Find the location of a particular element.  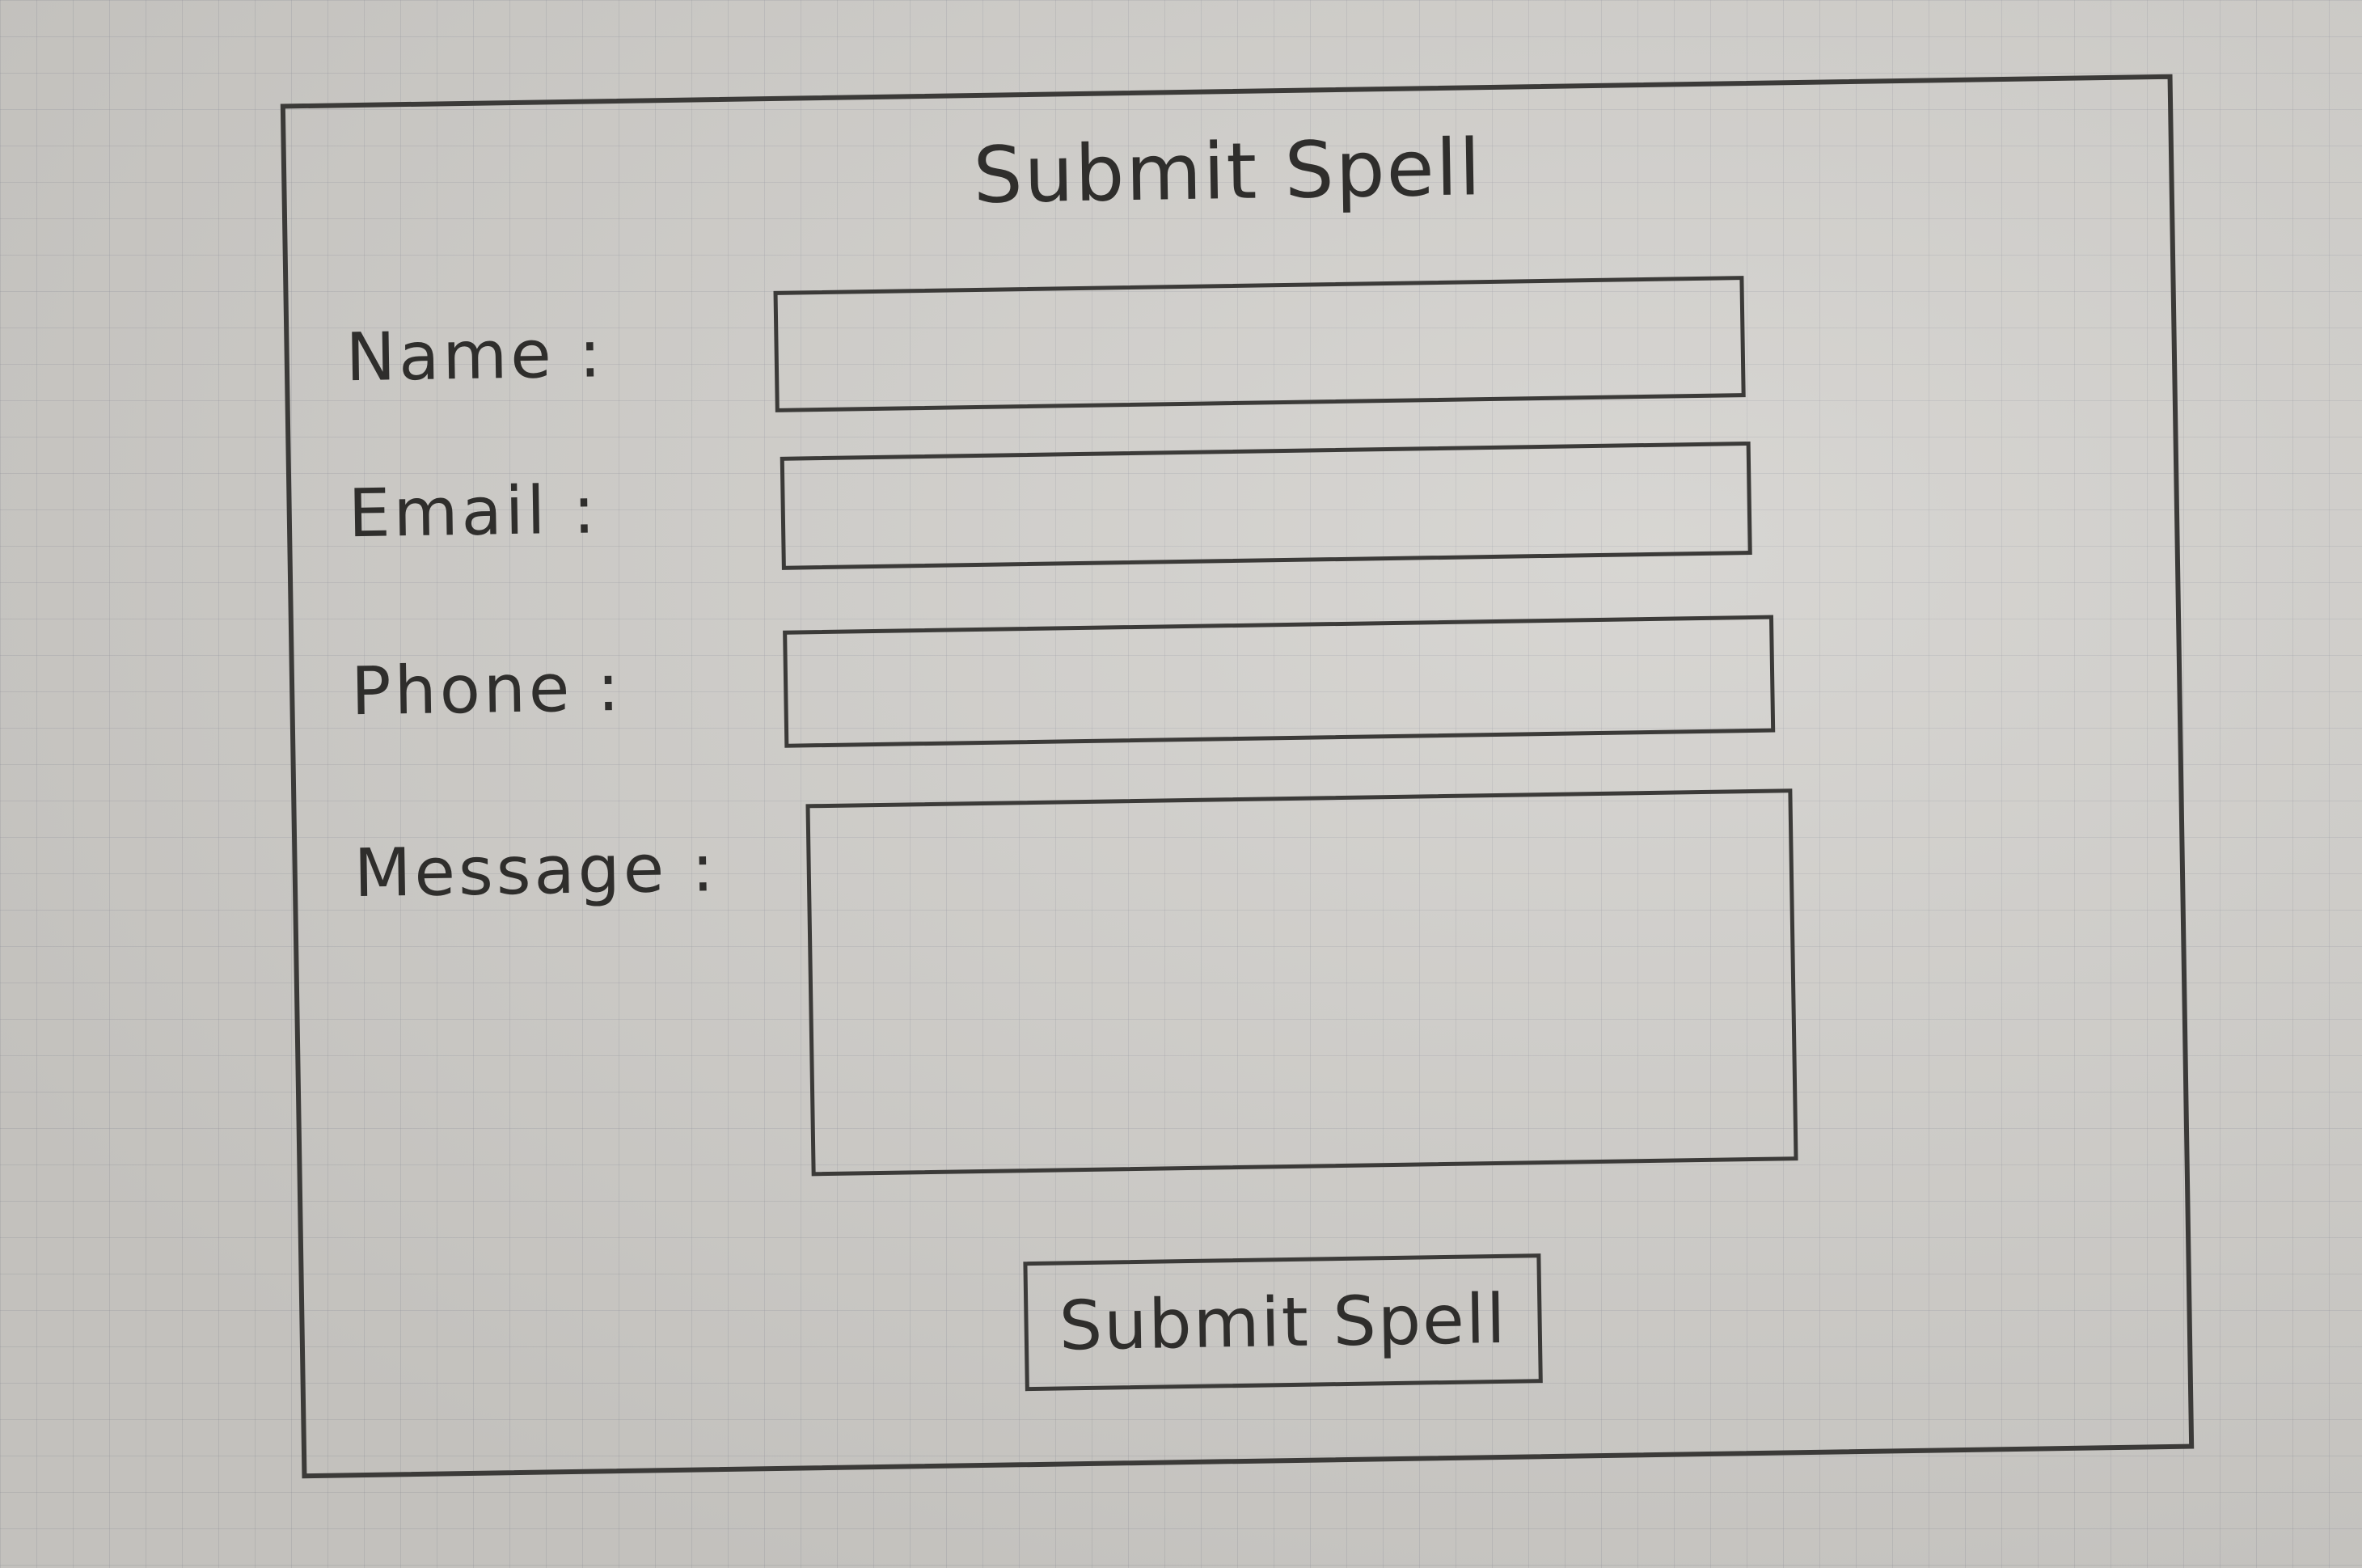

email-label: Email : is located at coordinates (473, 512).